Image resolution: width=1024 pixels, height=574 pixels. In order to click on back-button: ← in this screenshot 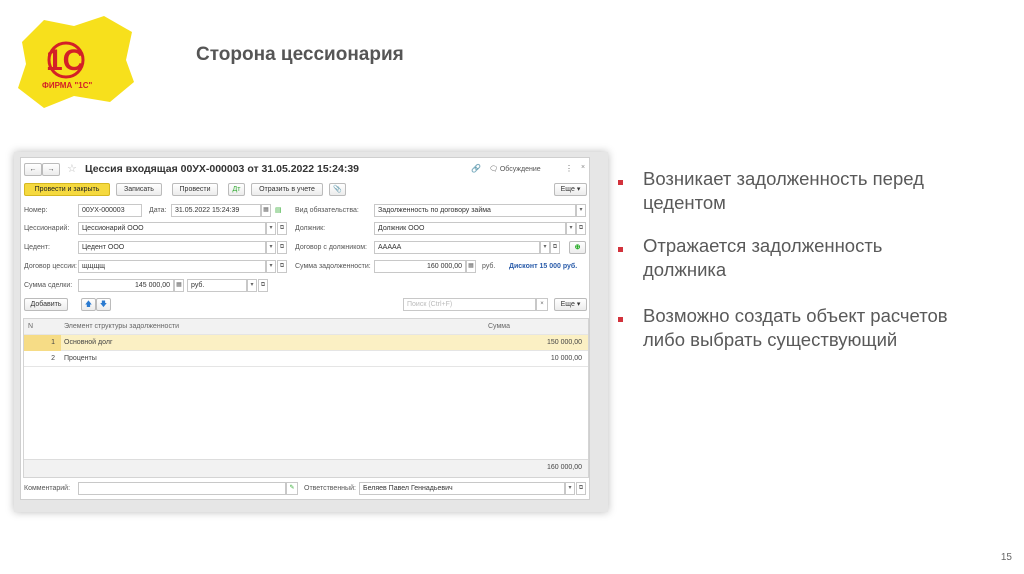, I will do `click(33, 169)`.